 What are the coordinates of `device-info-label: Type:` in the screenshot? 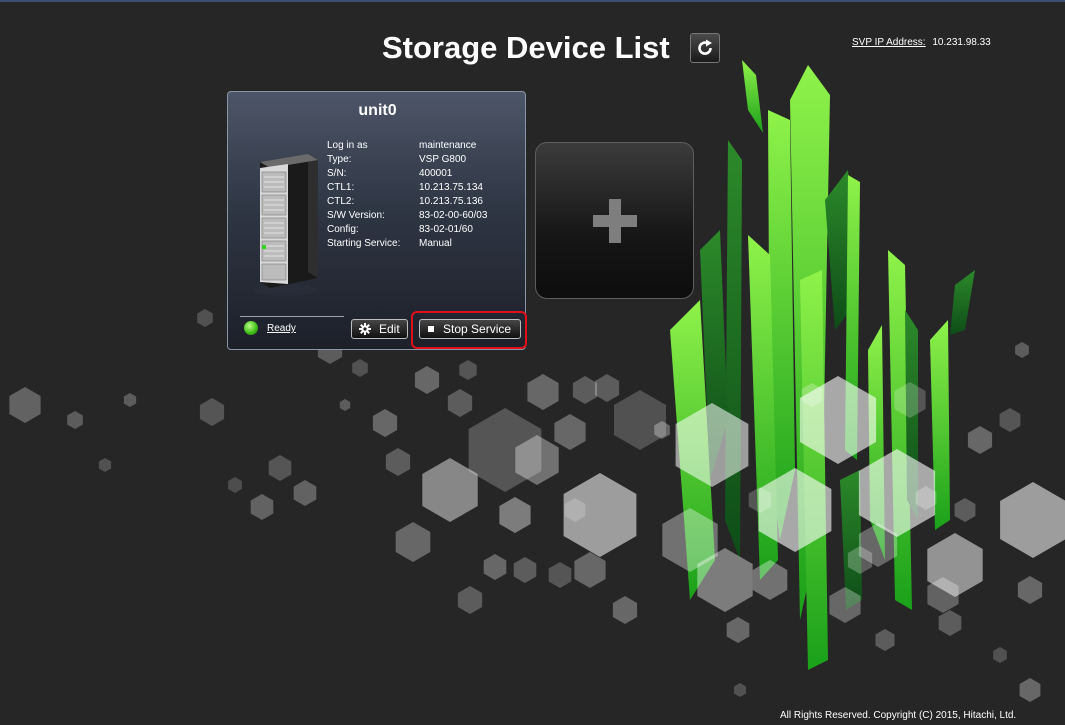 It's located at (339, 159).